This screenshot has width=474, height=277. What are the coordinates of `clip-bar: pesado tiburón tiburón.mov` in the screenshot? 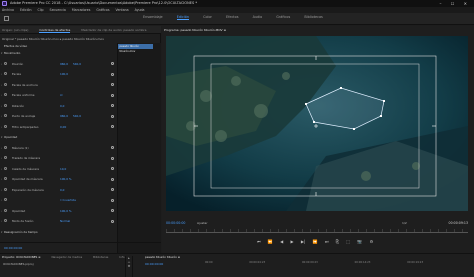 It's located at (135, 48).